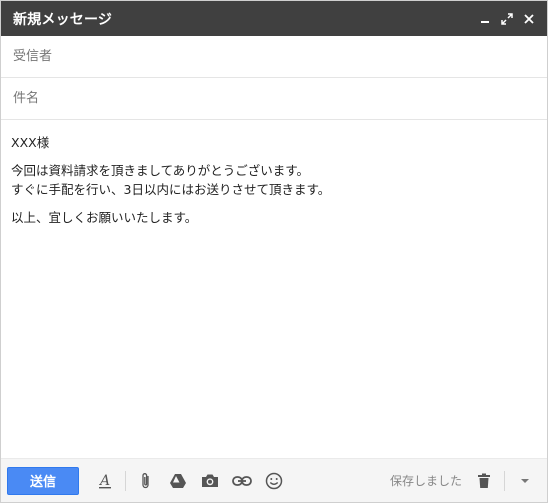  Describe the element at coordinates (104, 217) in the screenshot. I see `body-closing: 以上、宜しくお願いいたします。` at that location.